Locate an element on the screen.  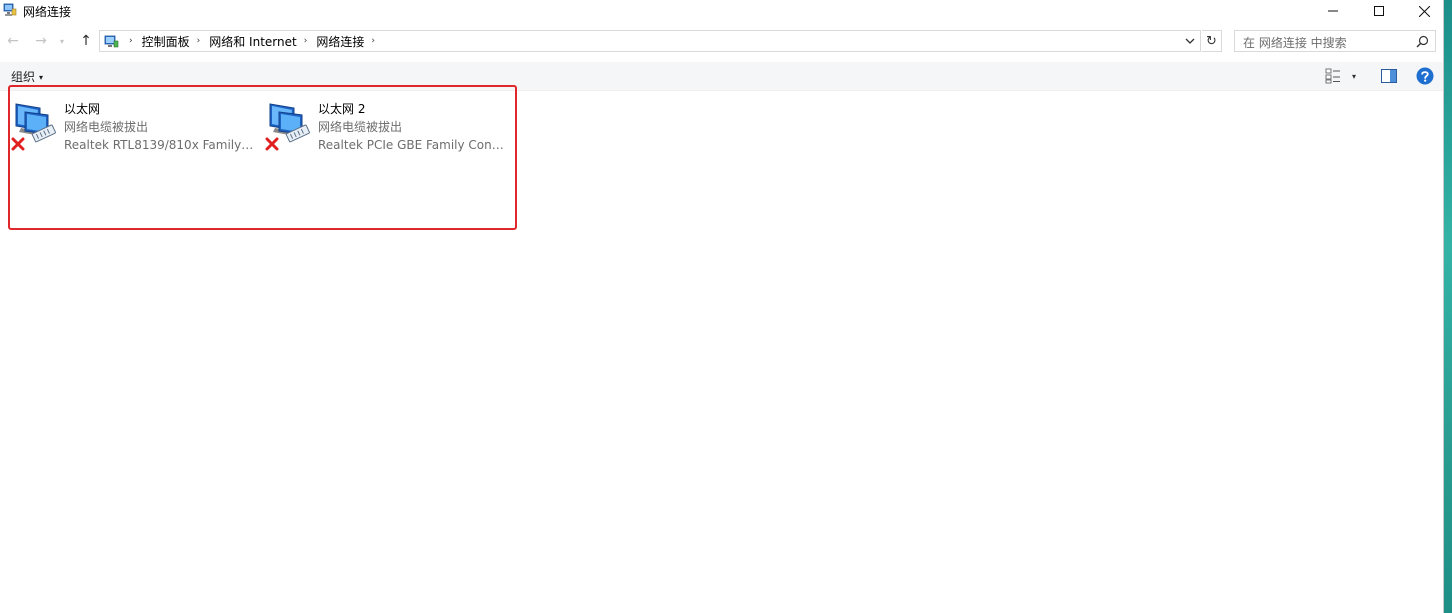
help-button is located at coordinates (1425, 76).